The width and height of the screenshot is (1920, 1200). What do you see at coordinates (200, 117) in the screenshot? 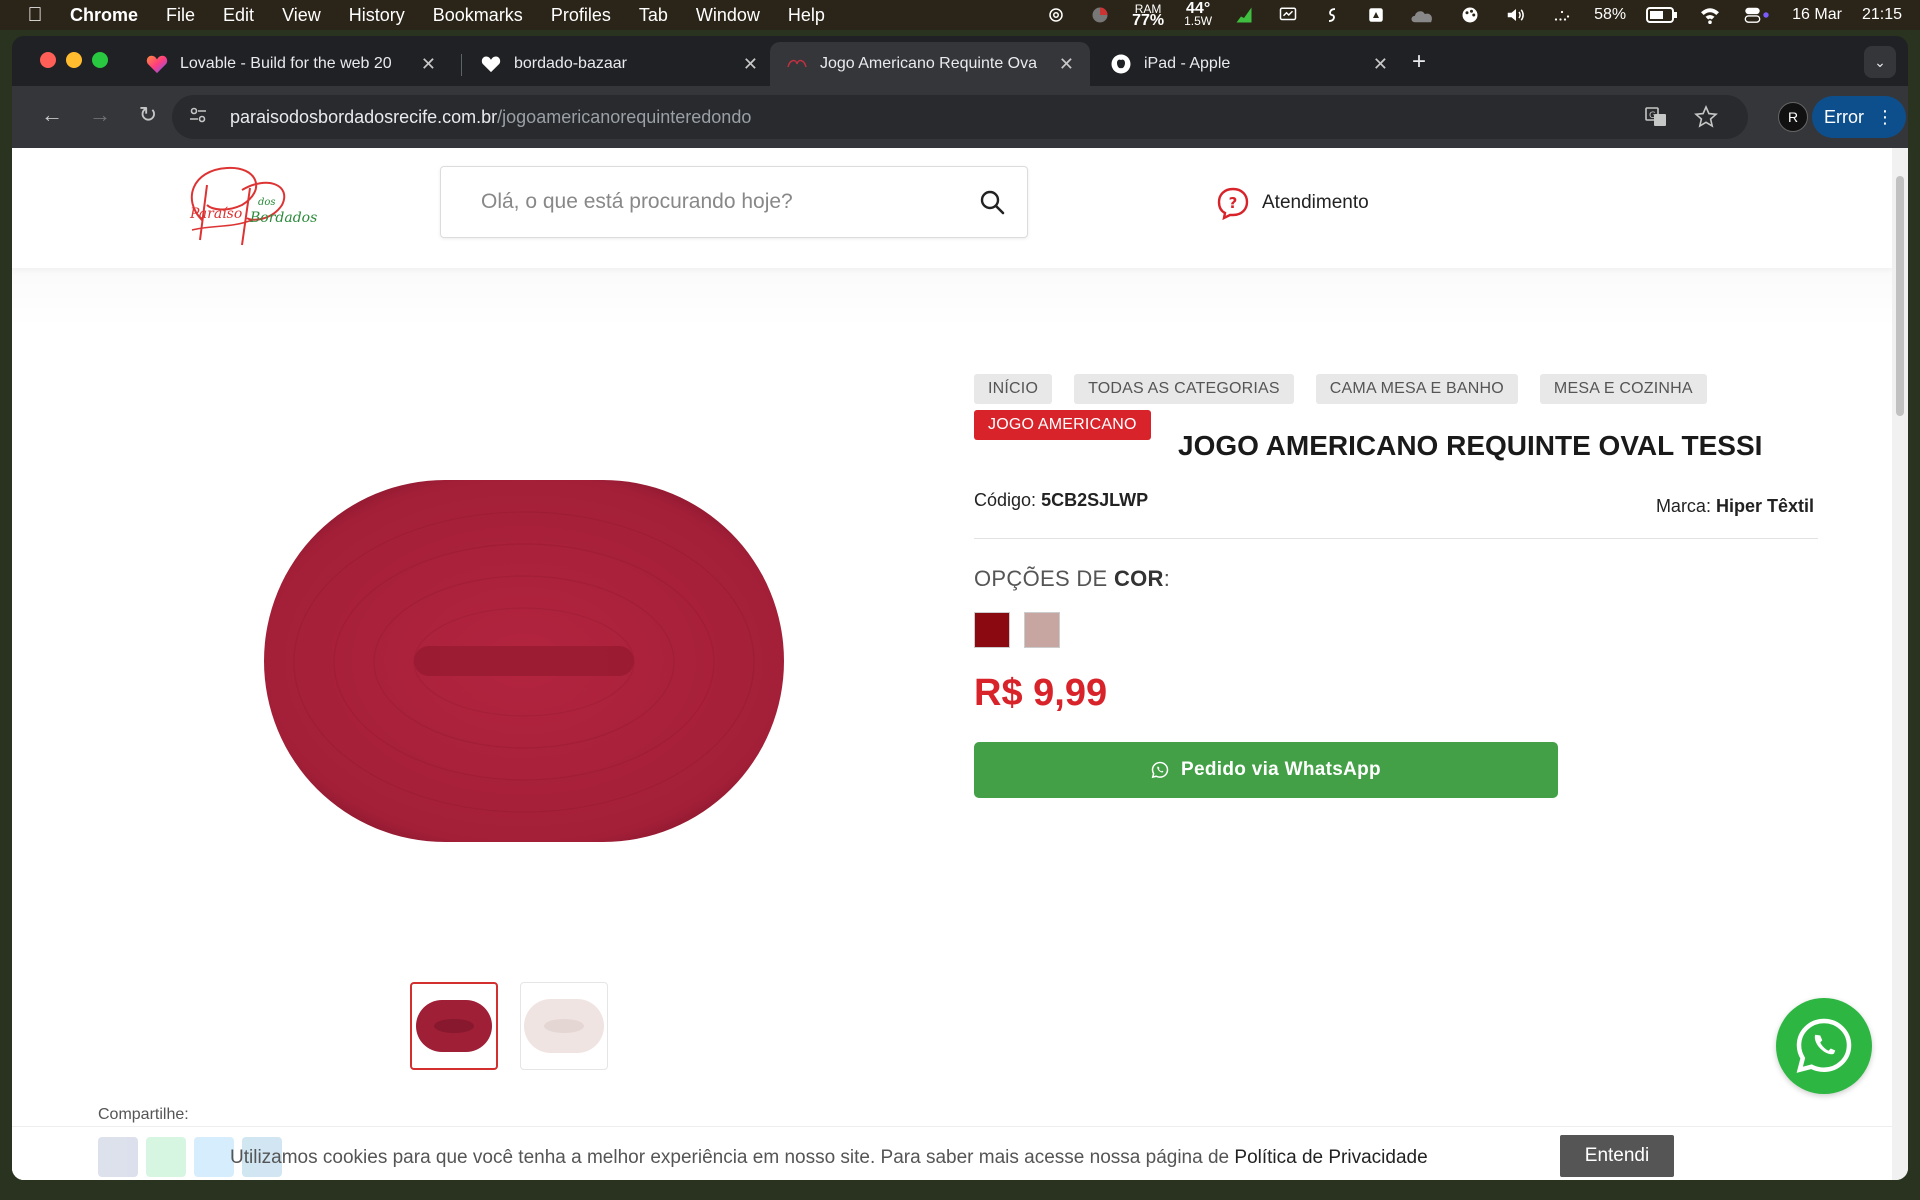
I see `site-settings-icon` at bounding box center [200, 117].